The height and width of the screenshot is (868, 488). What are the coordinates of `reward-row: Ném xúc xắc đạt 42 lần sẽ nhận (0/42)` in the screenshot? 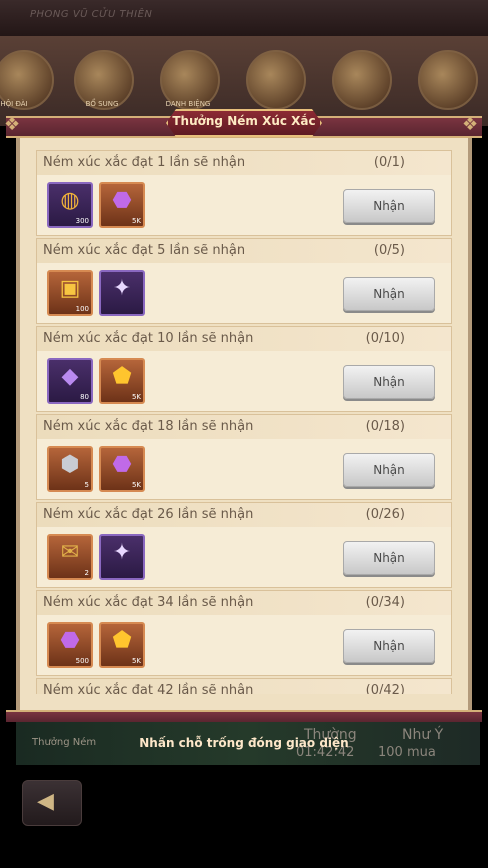 It's located at (244, 686).